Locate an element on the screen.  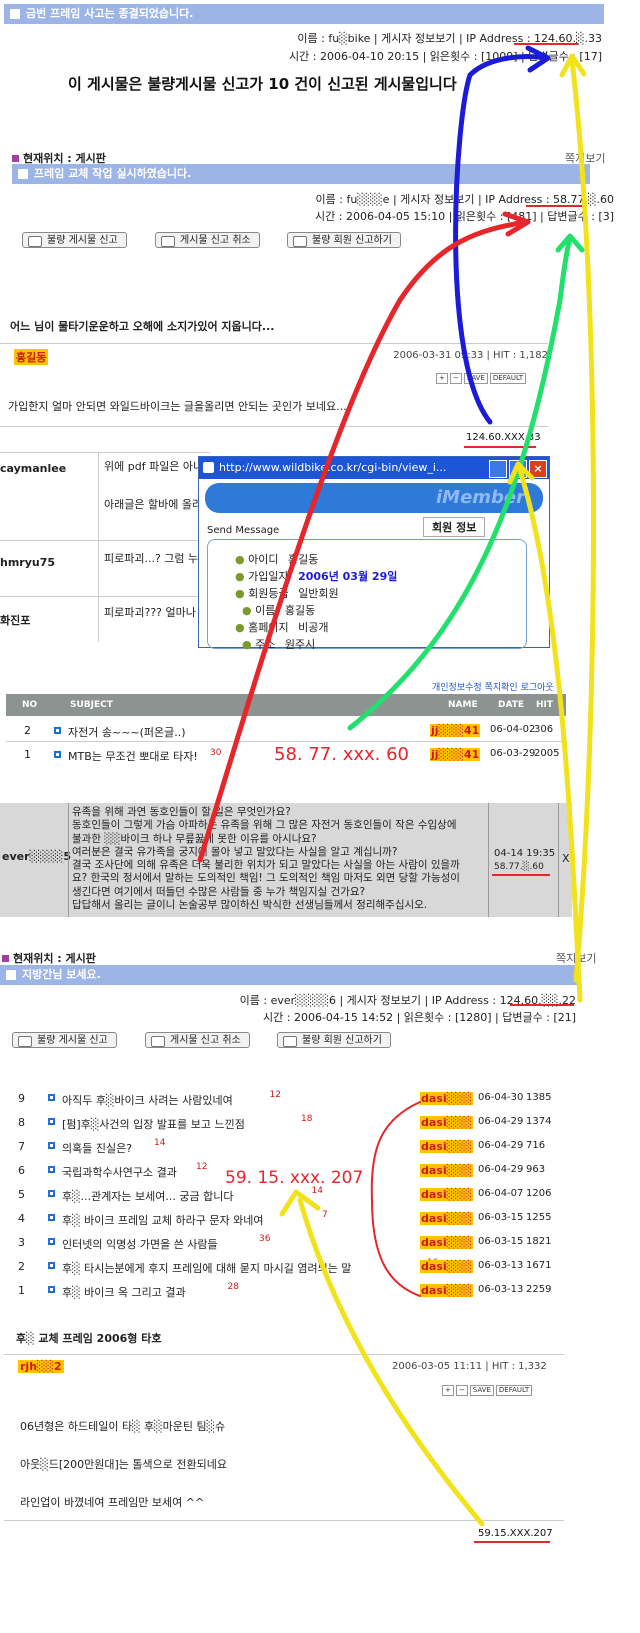
red-bracket is located at coordinates (395, 1199).